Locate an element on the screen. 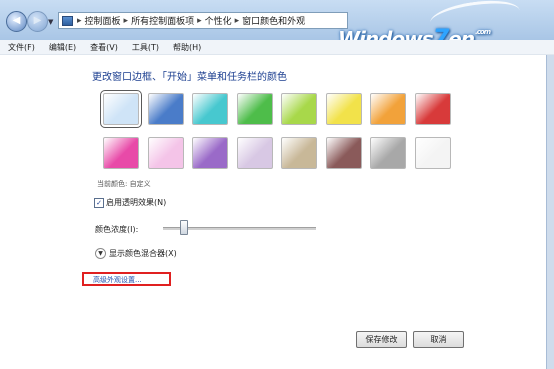  swatch-taupe is located at coordinates (299, 153).